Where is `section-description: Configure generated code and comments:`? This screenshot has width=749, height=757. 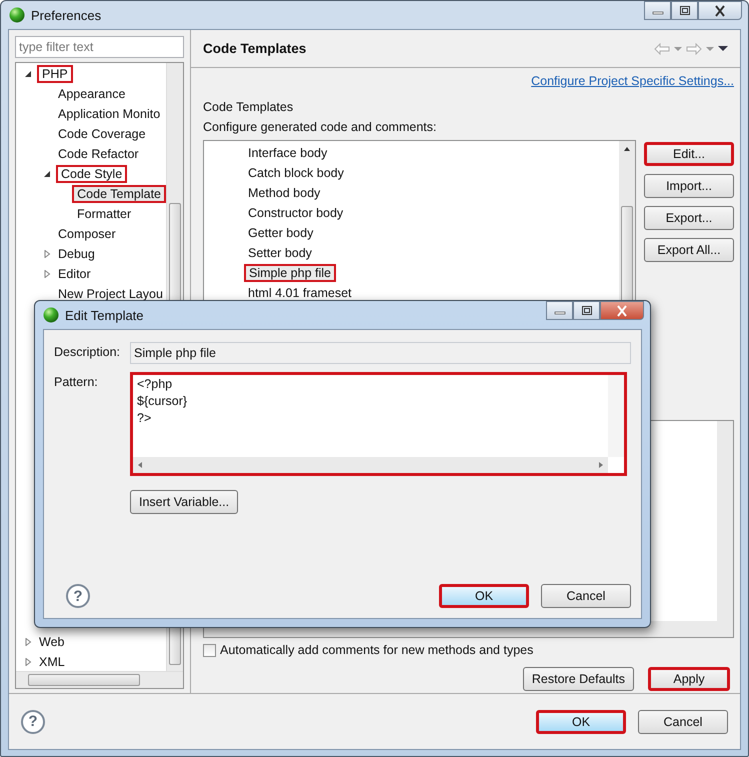
section-description: Configure generated code and comments: is located at coordinates (320, 127).